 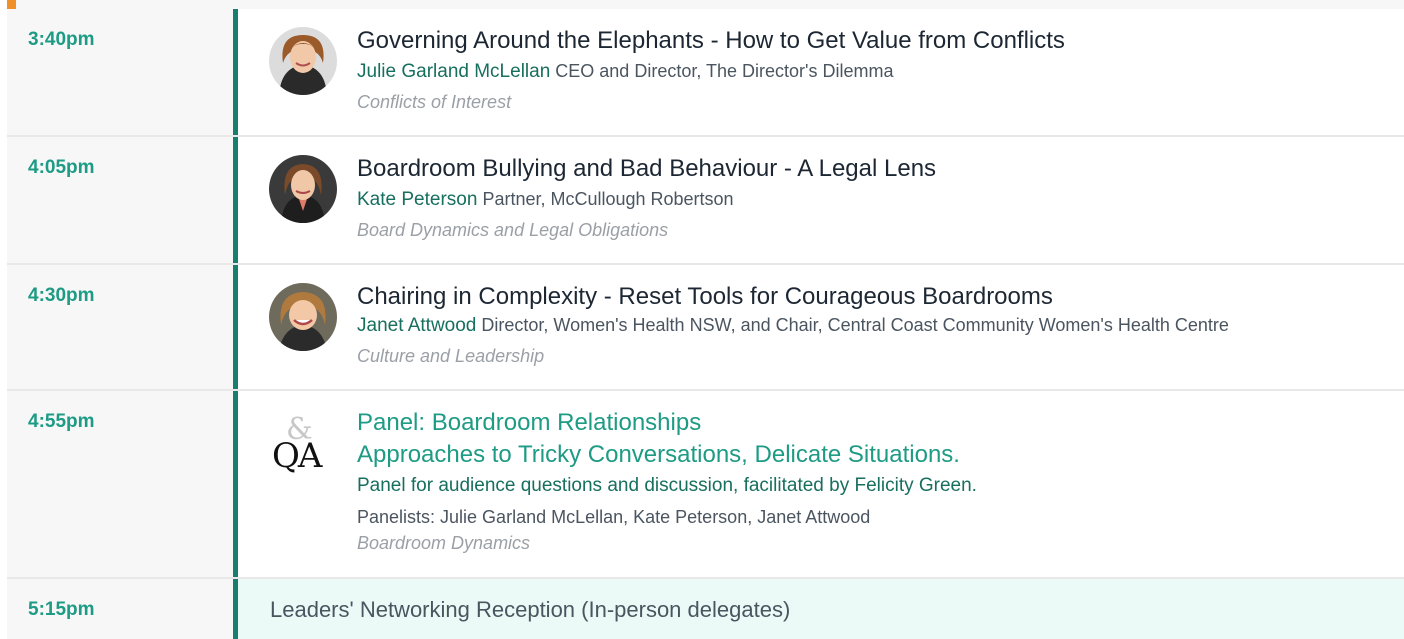 What do you see at coordinates (120, 327) in the screenshot?
I see `session-time: 4:30pm` at bounding box center [120, 327].